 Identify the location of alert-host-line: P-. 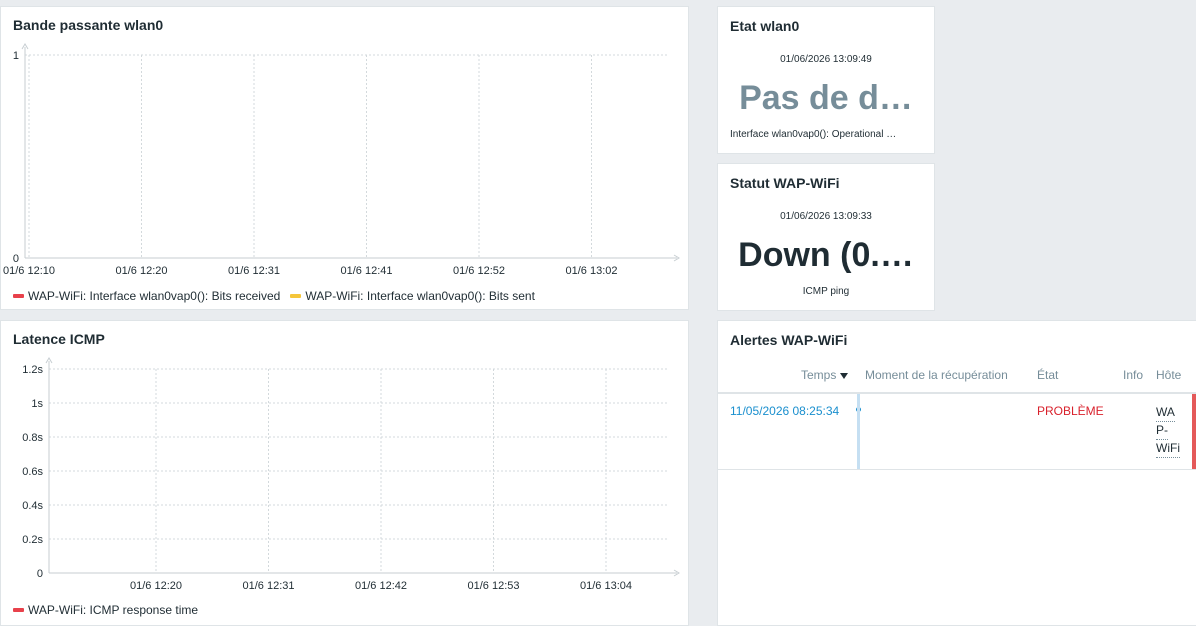
(1162, 431).